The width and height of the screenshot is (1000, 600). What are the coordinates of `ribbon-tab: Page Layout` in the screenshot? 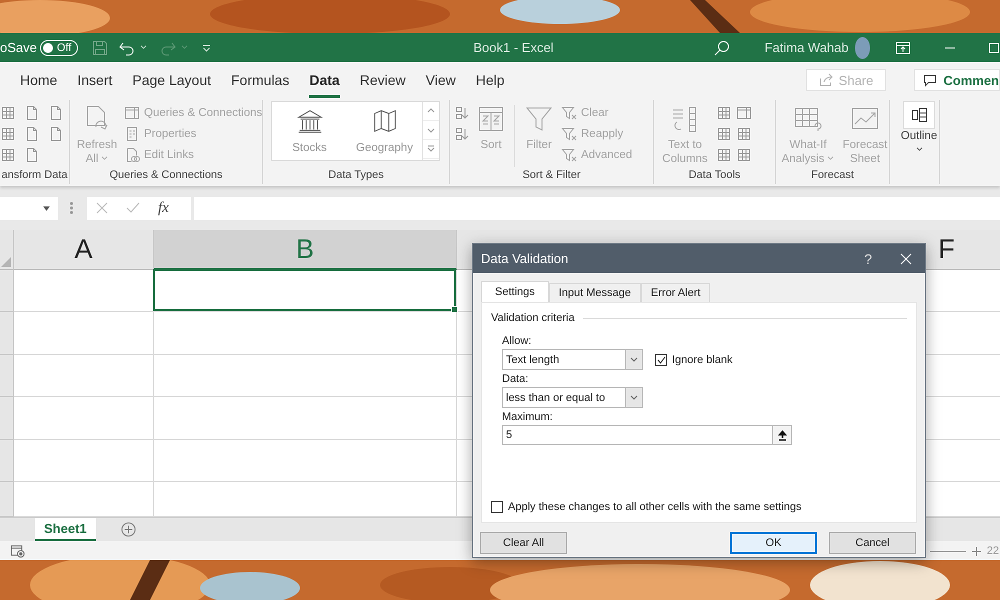 It's located at (171, 80).